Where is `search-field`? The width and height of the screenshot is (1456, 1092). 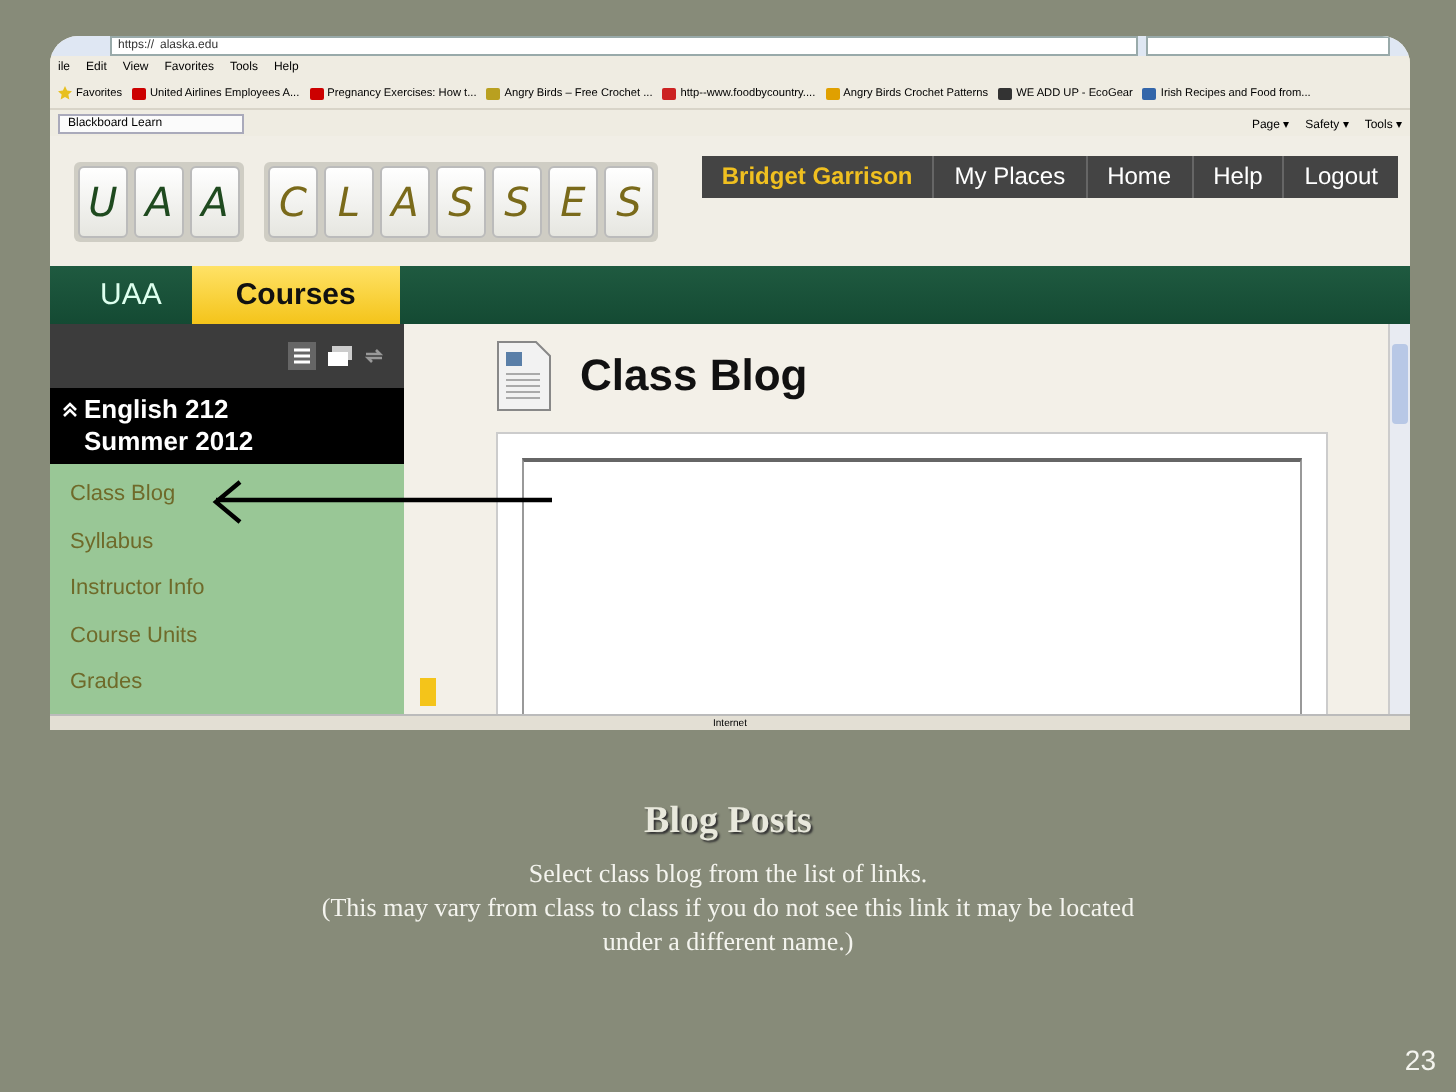 search-field is located at coordinates (1268, 46).